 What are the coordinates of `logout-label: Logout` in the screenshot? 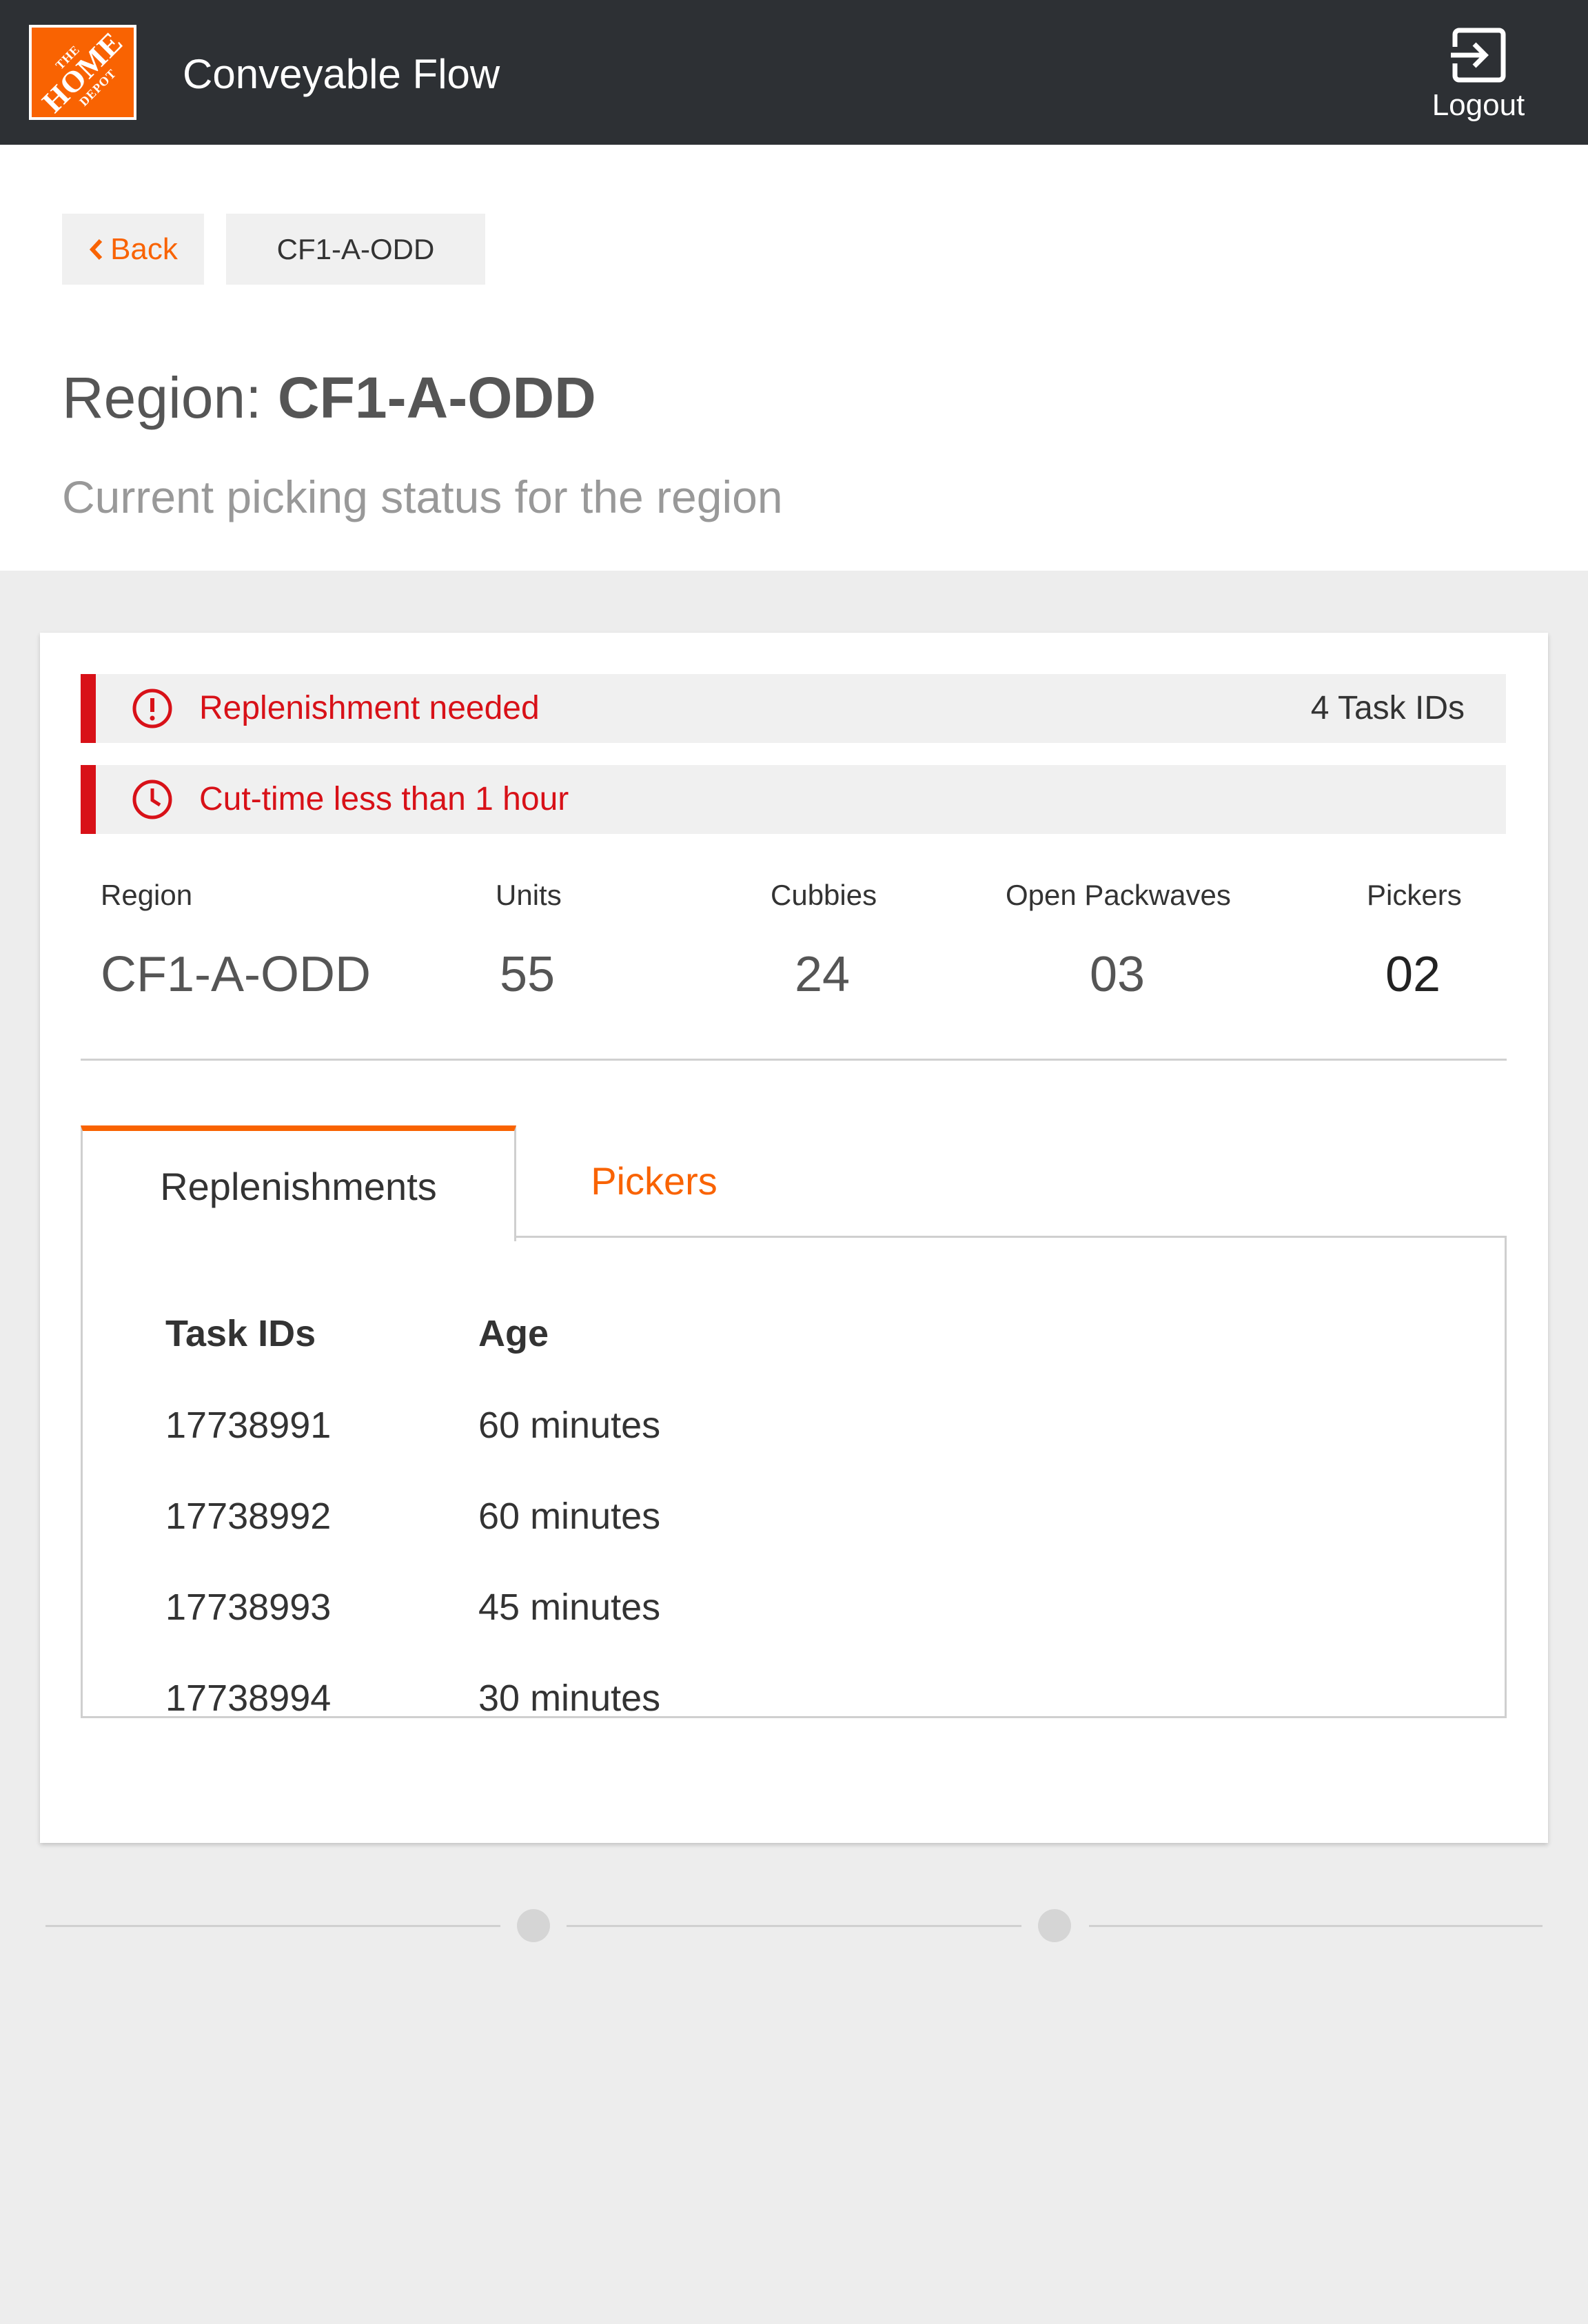 It's located at (1478, 105).